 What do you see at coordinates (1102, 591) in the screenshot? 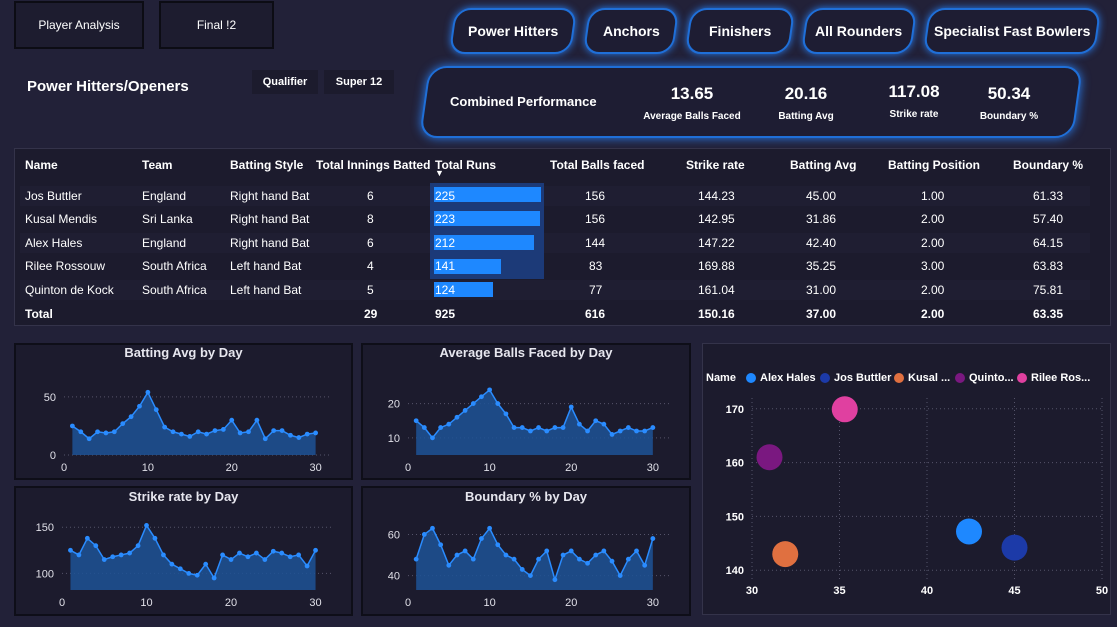
I see `x-tick-label: 50` at bounding box center [1102, 591].